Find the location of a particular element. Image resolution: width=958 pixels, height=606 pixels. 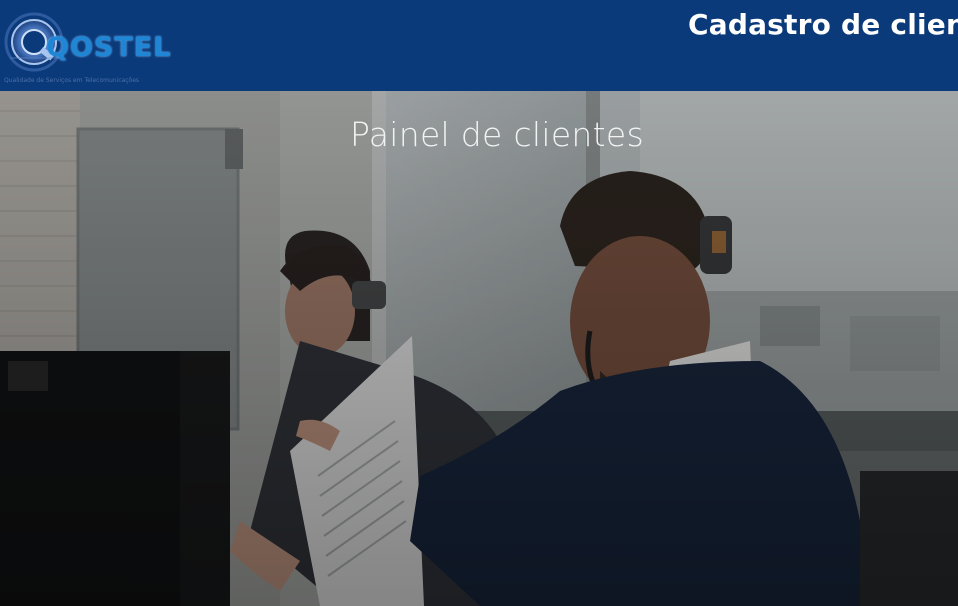

logo-wordmark: QOSTEL is located at coordinates (109, 47).